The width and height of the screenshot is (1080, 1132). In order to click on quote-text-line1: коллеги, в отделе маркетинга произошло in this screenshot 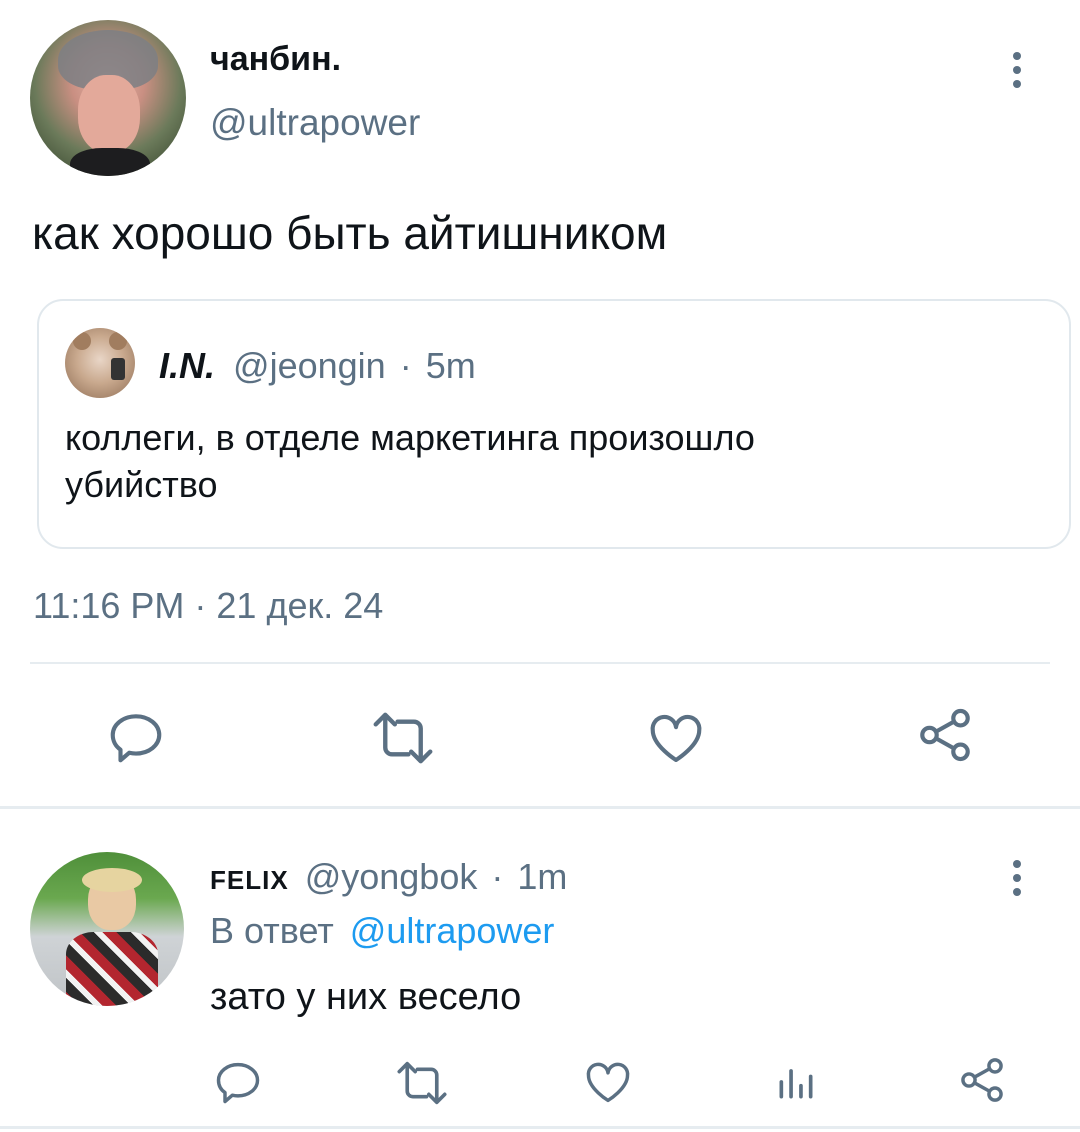, I will do `click(410, 437)`.